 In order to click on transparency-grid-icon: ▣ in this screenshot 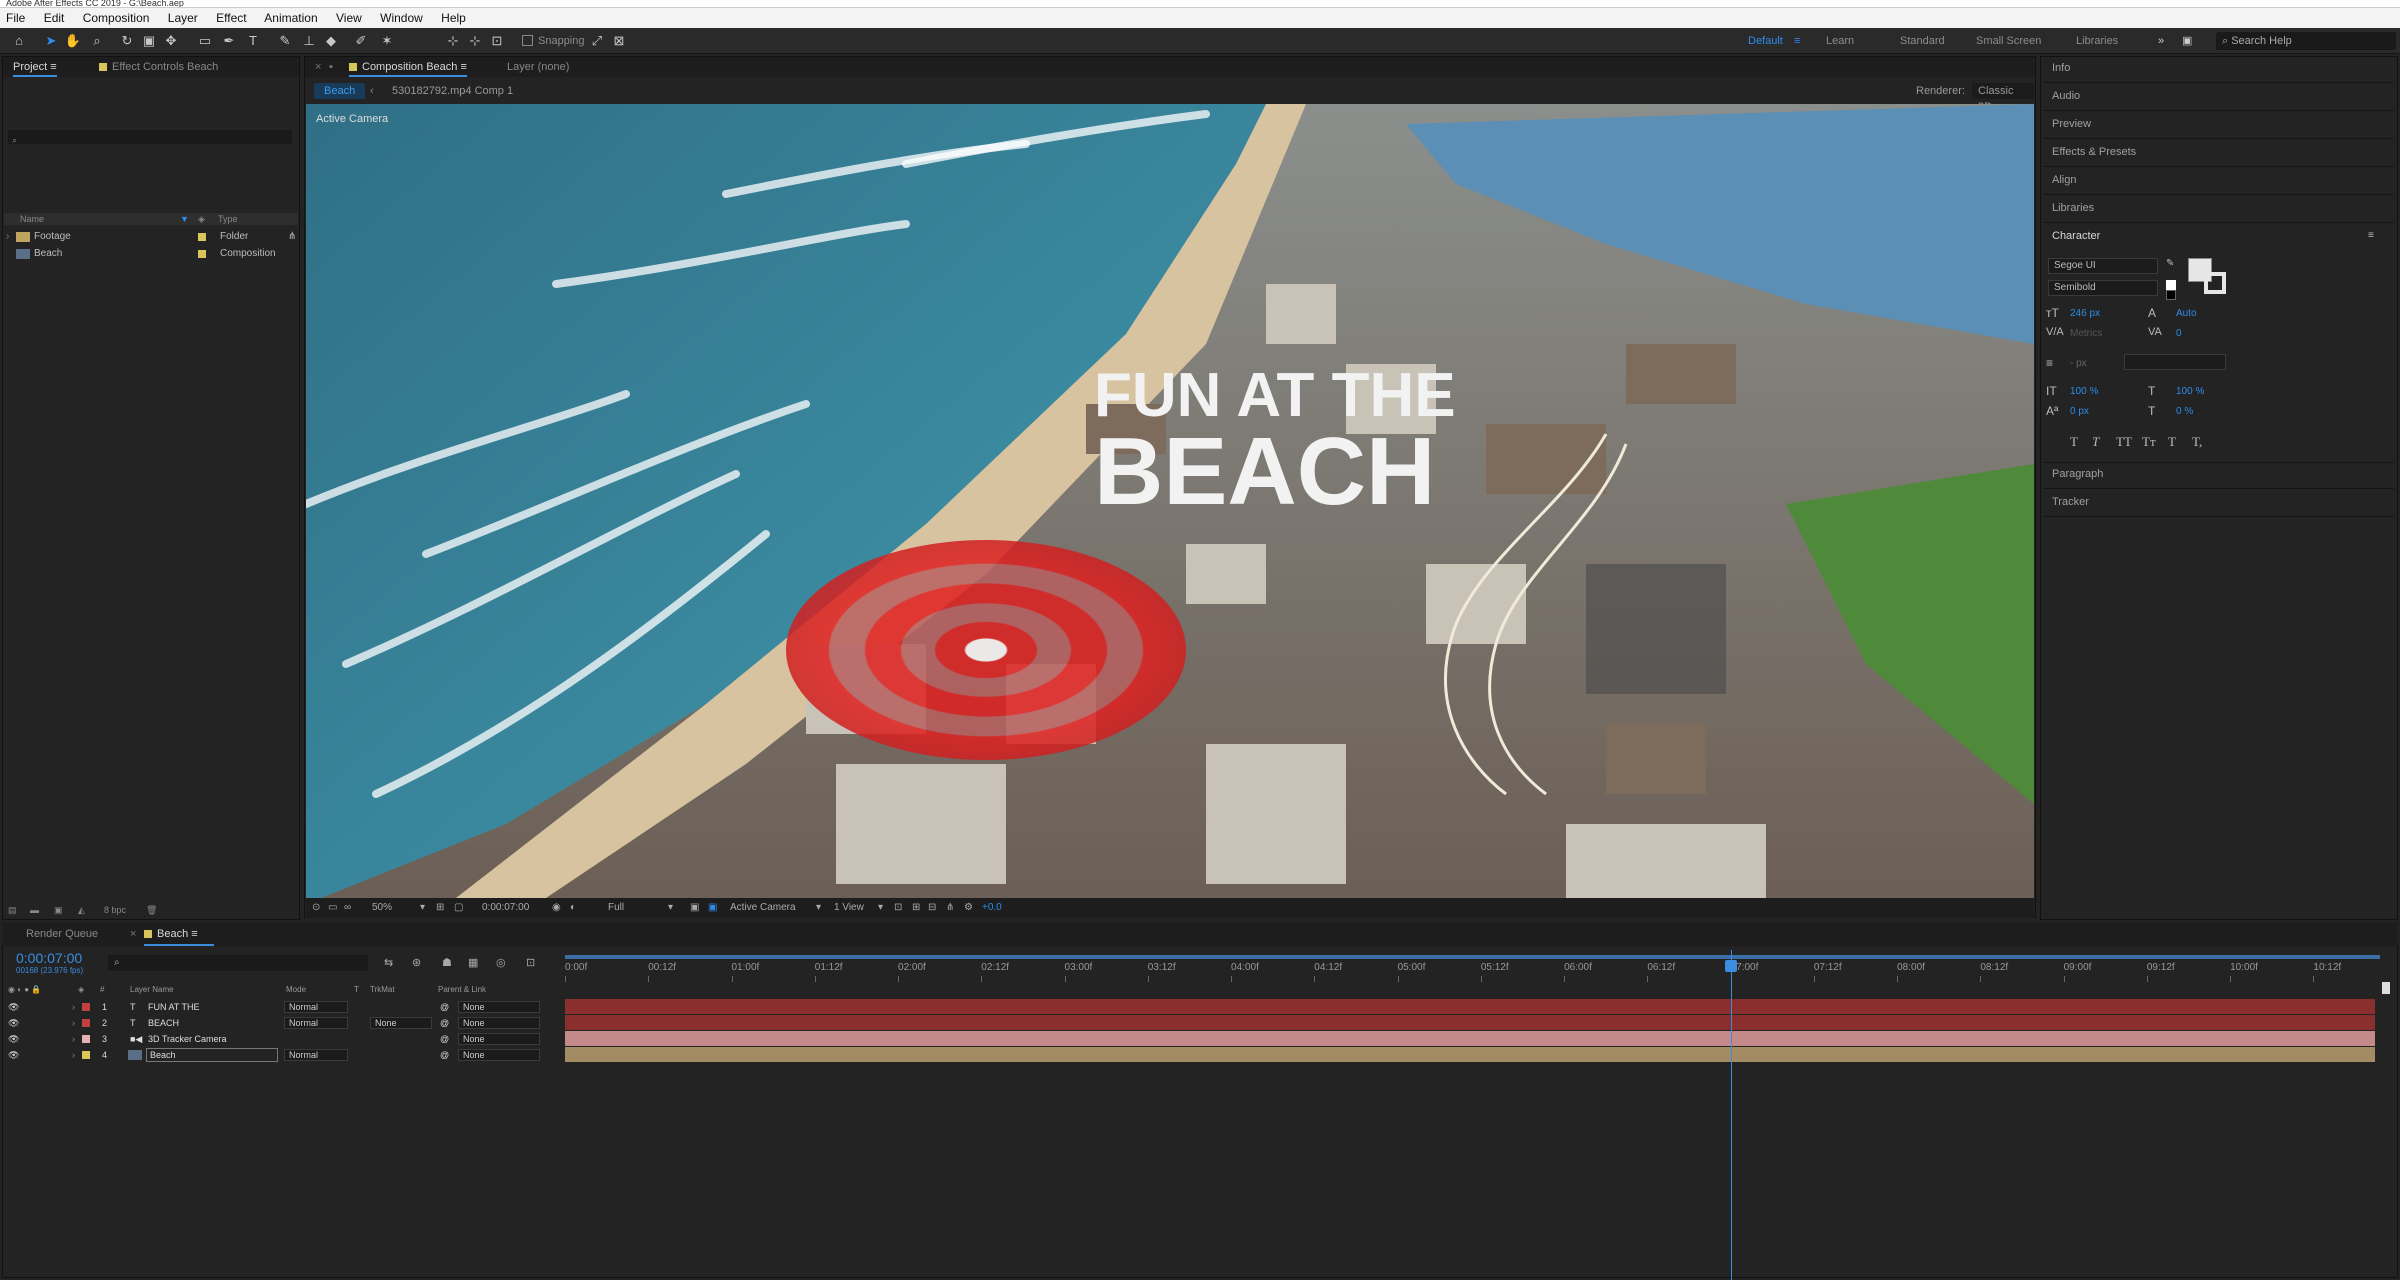, I will do `click(712, 908)`.